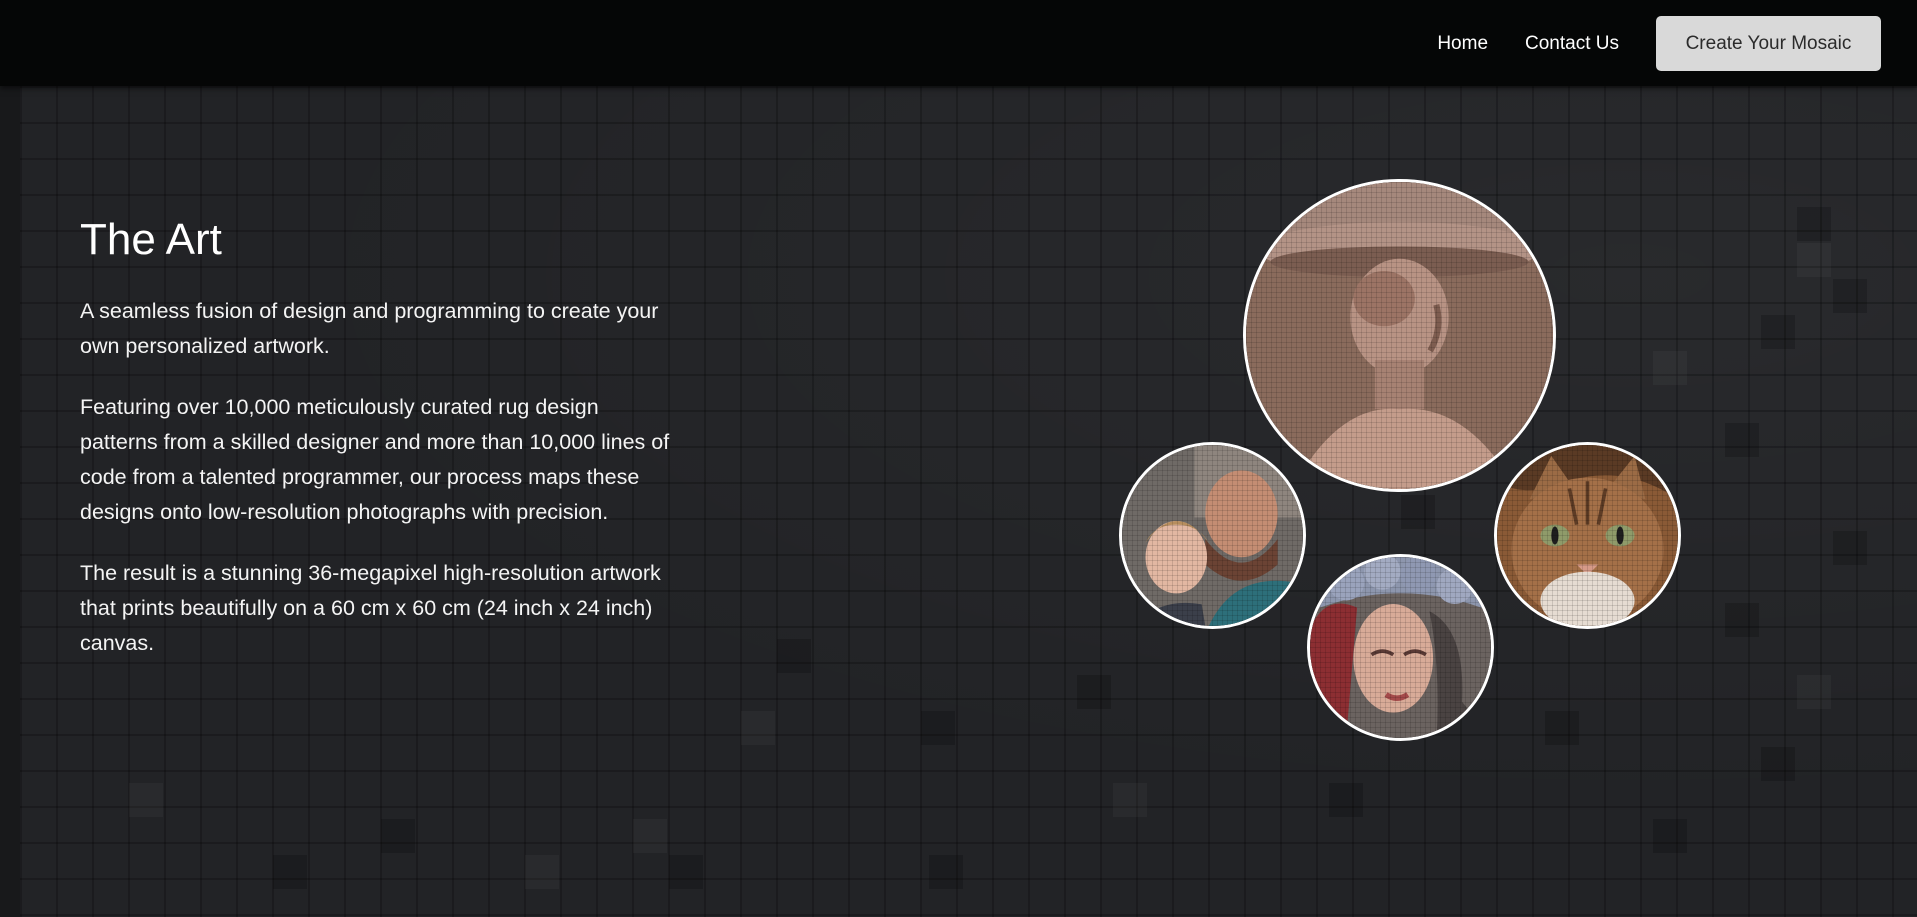 Image resolution: width=1917 pixels, height=917 pixels. I want to click on woman-flowers-mosaic-image, so click(1400, 647).